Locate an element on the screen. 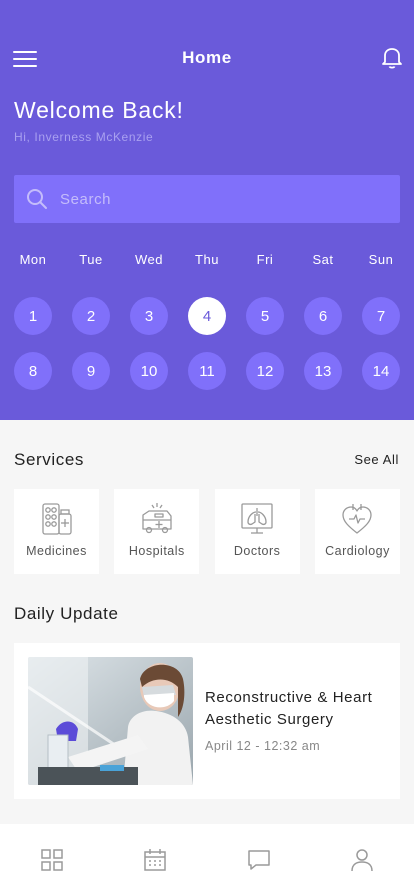 The image size is (414, 896). weekday-label: Sat is located at coordinates (323, 259).